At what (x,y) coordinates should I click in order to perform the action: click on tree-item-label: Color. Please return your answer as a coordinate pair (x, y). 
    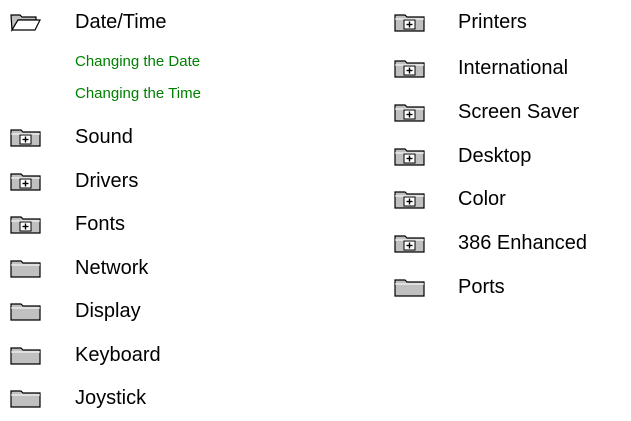
    Looking at the image, I should click on (482, 199).